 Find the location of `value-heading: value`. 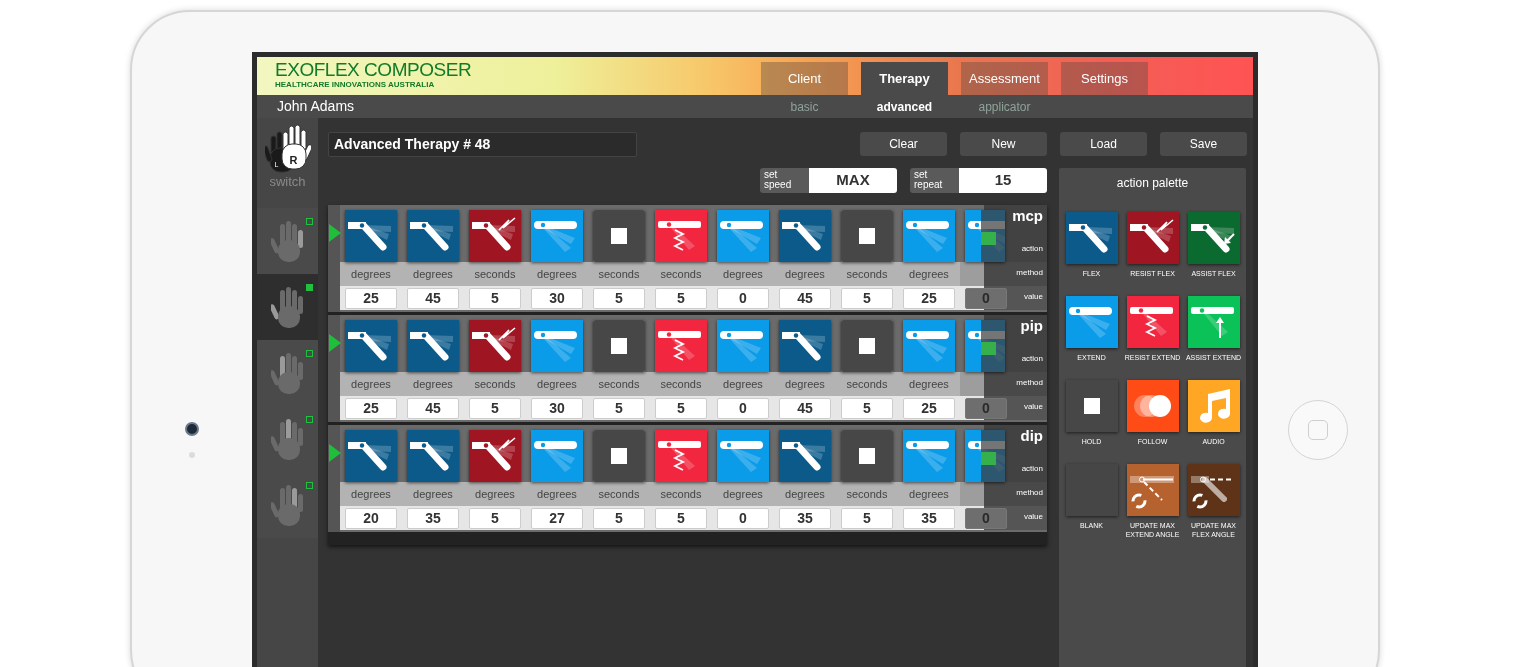

value-heading: value is located at coordinates (1033, 406).